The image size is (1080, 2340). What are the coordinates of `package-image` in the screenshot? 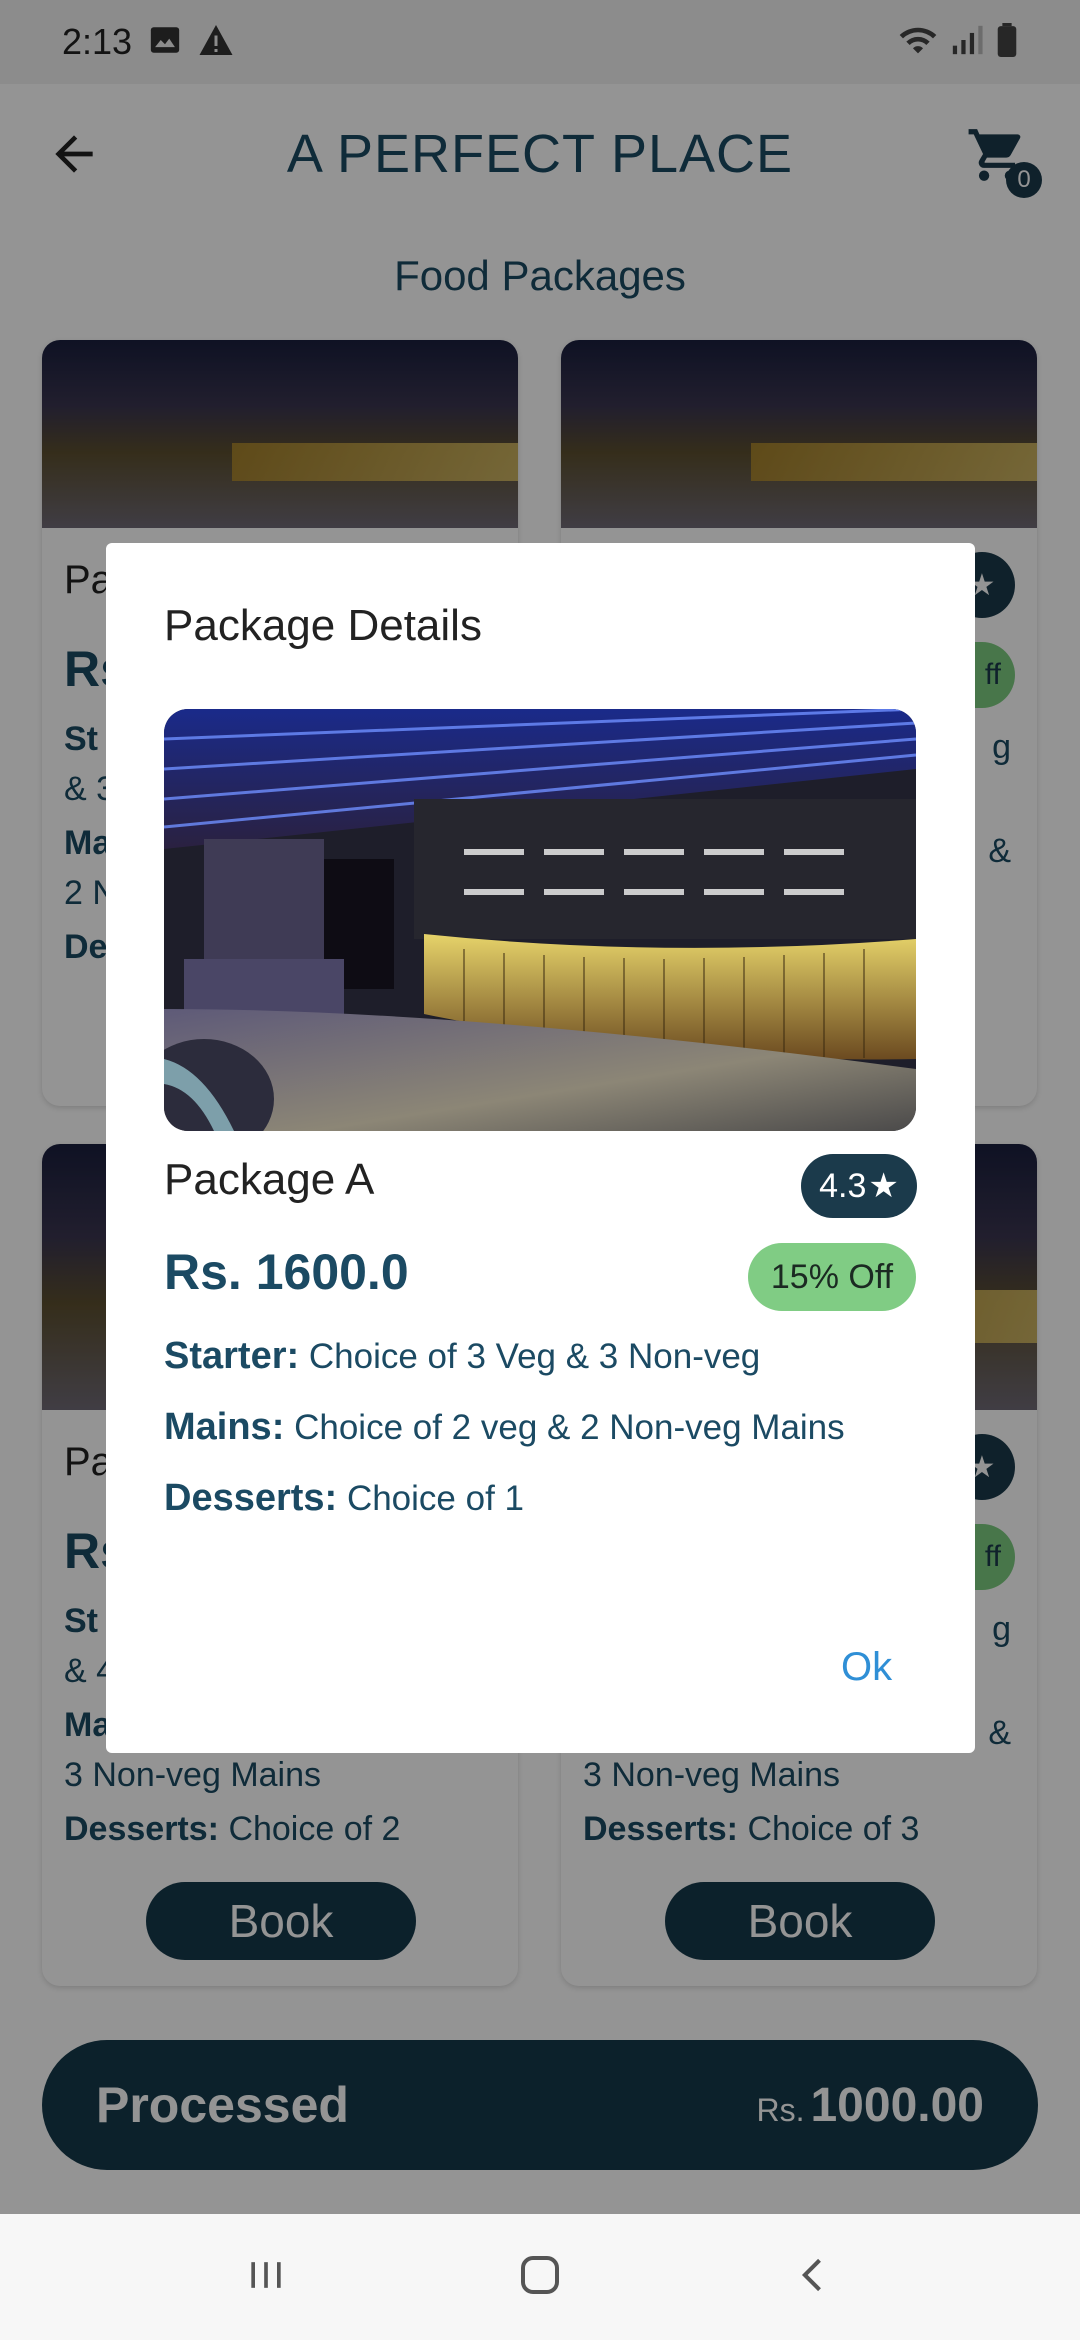 It's located at (540, 920).